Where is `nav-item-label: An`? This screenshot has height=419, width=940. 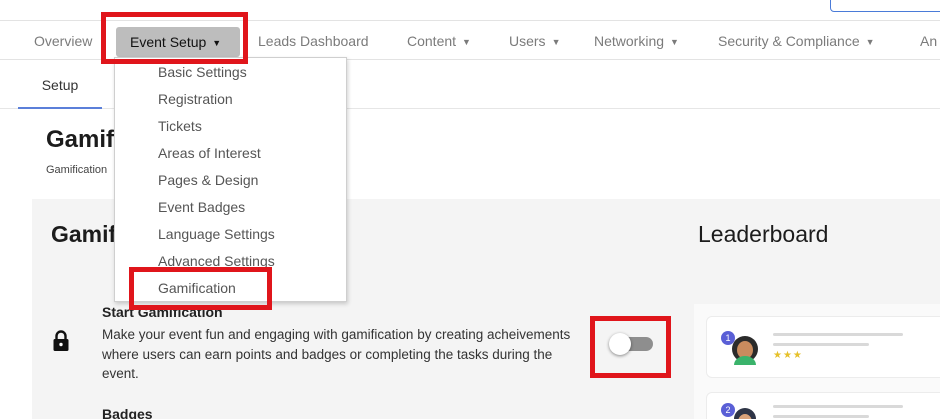 nav-item-label: An is located at coordinates (929, 41).